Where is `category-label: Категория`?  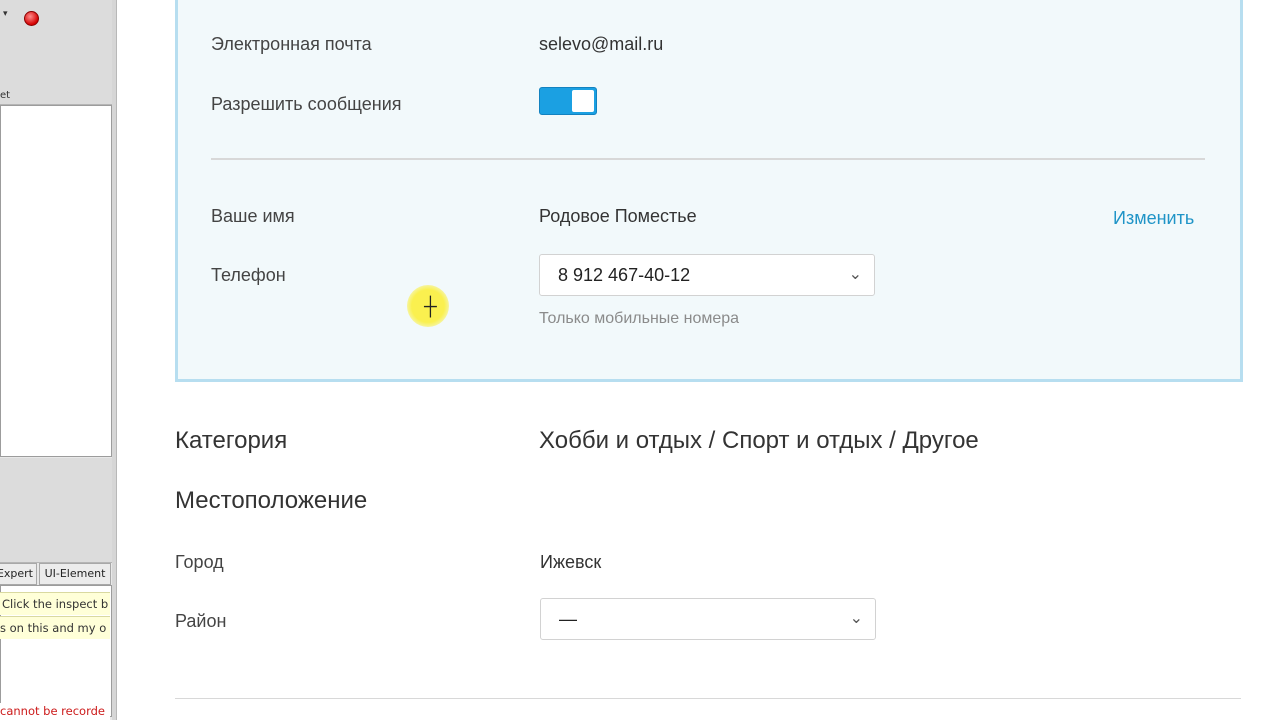
category-label: Категория is located at coordinates (231, 440).